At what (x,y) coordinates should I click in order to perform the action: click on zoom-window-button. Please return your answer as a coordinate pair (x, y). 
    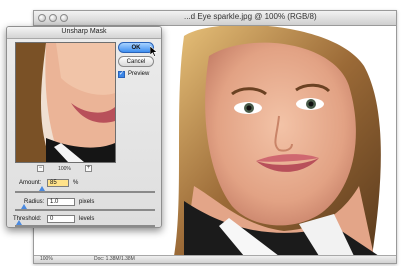
    Looking at the image, I should click on (64, 18).